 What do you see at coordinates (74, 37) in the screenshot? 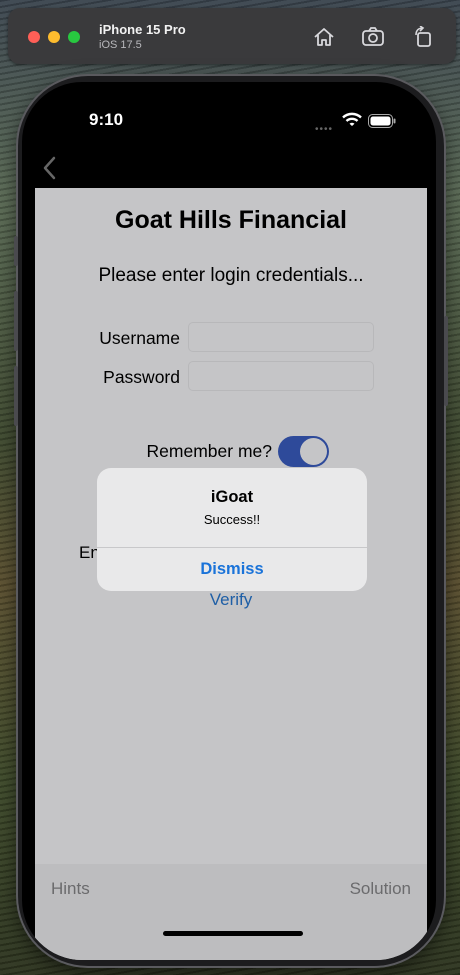
I see `zoom-window-button` at bounding box center [74, 37].